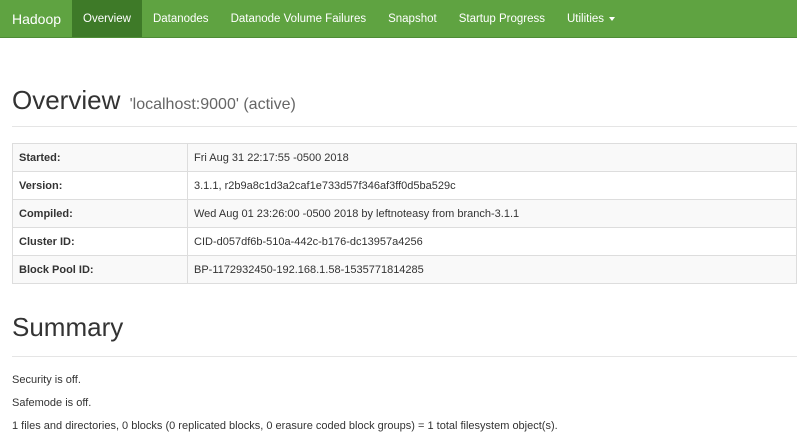 The height and width of the screenshot is (436, 797). Describe the element at coordinates (404, 334) in the screenshot. I see `summary-header: Summary` at that location.